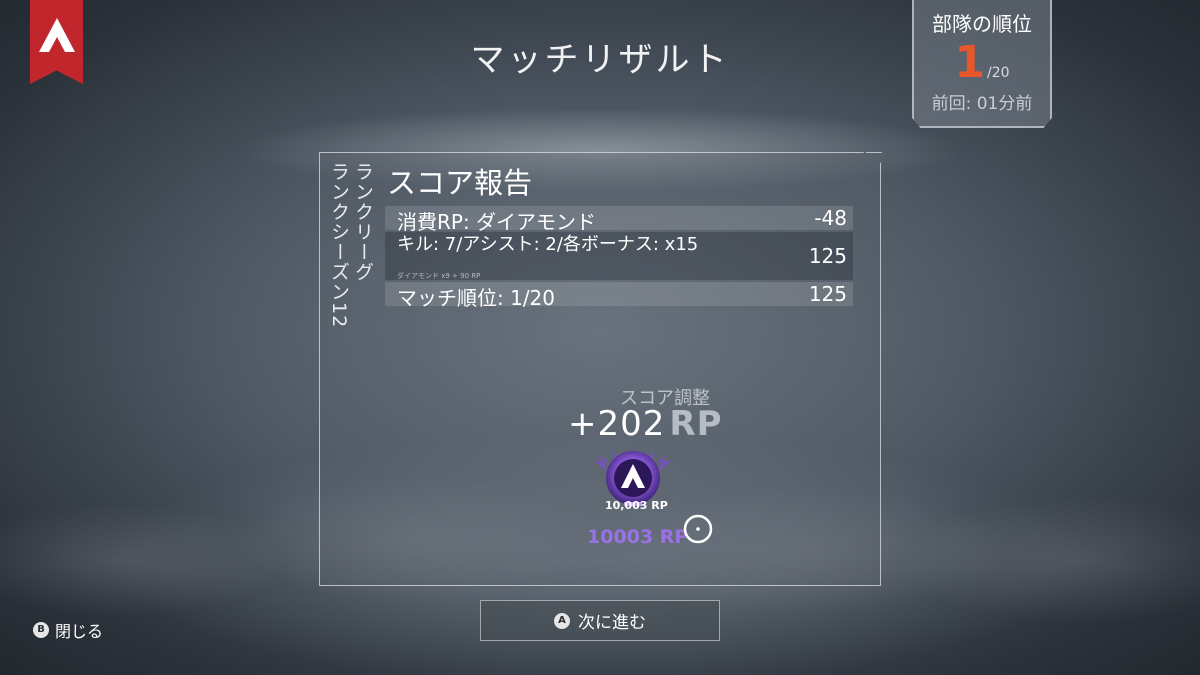  I want to click on squad-placement-panel: 部隊の順位 1/20 前回: 01分前, so click(982, 64).